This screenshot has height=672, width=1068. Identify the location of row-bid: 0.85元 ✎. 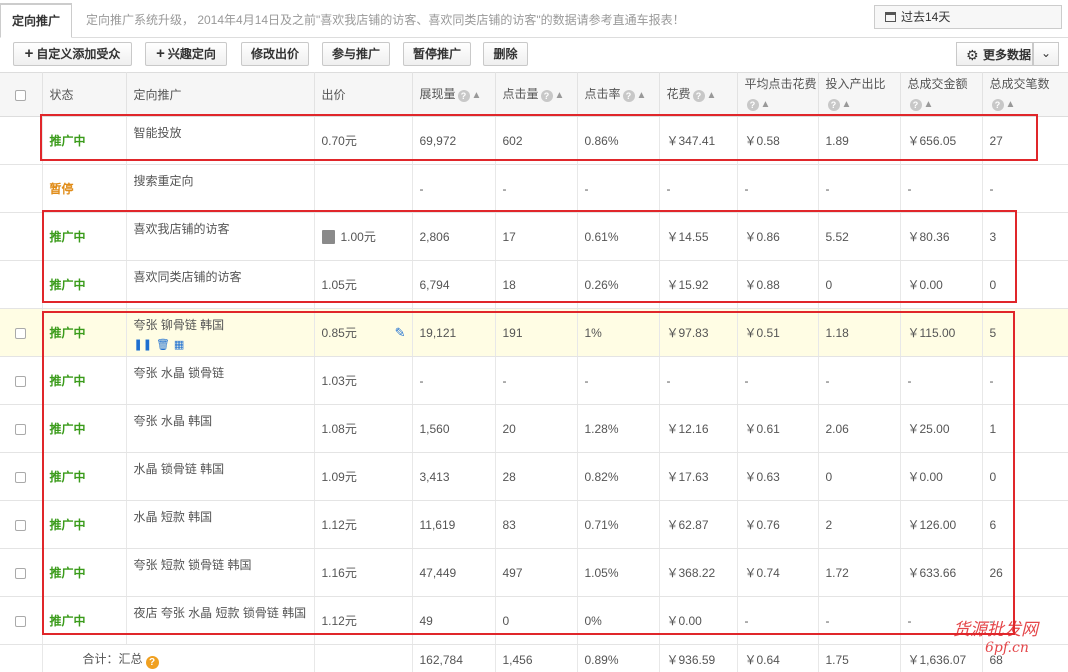
(363, 332).